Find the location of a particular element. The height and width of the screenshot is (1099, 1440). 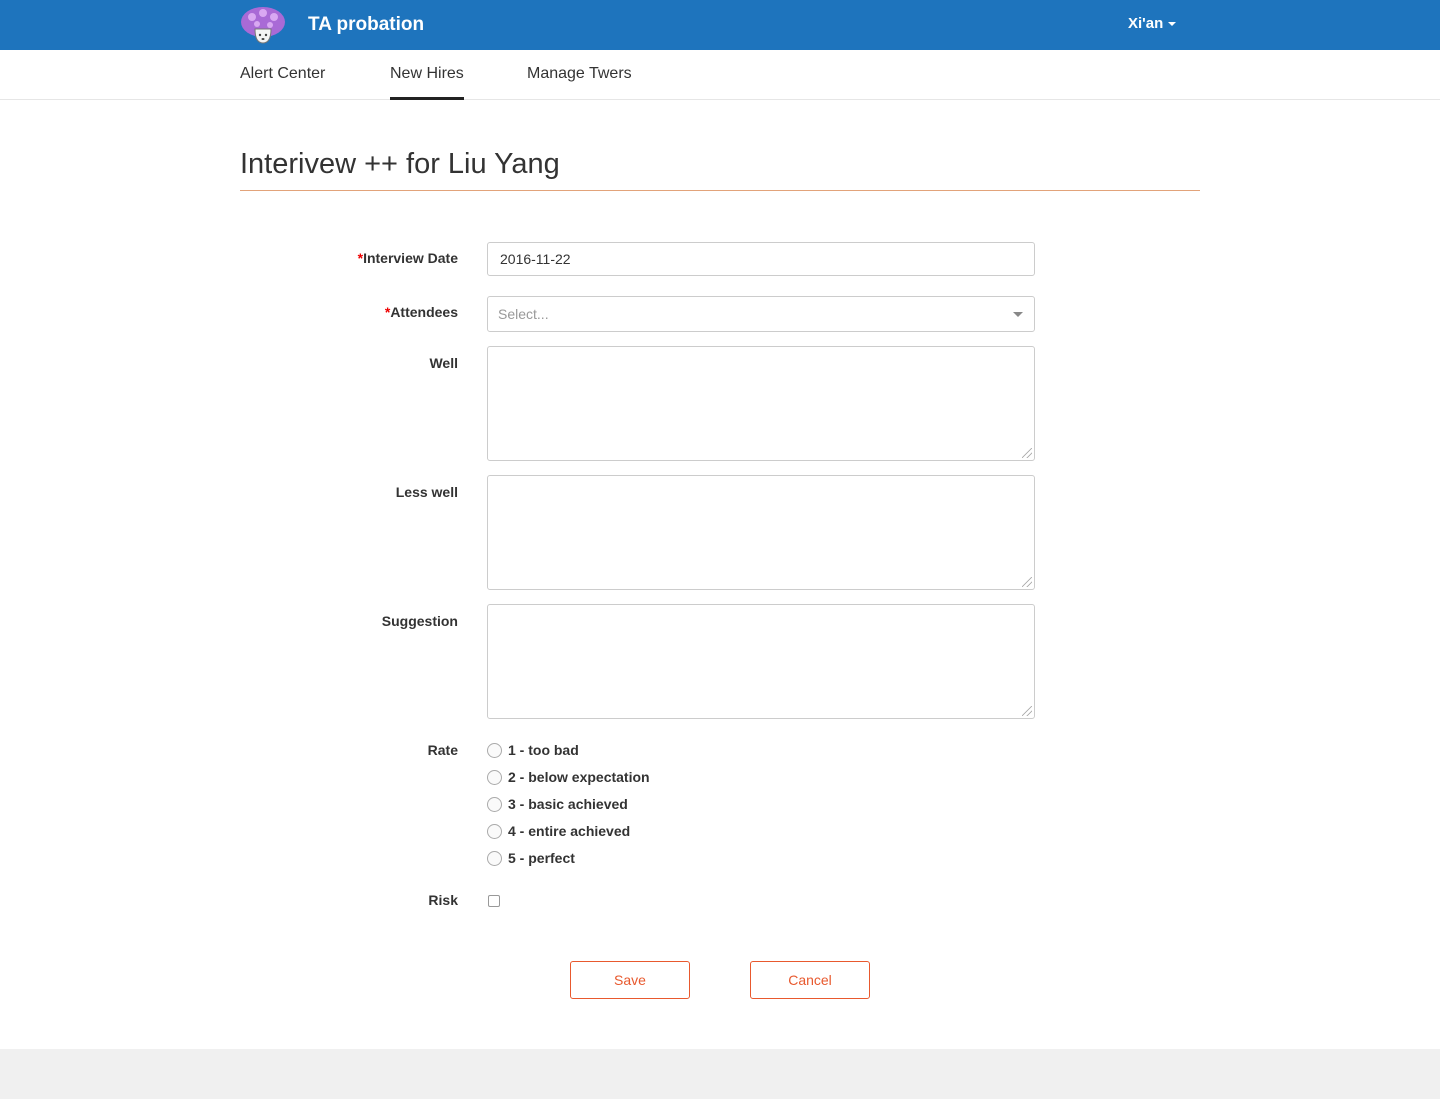

rate-option-5: 5 - perfect is located at coordinates (531, 858).